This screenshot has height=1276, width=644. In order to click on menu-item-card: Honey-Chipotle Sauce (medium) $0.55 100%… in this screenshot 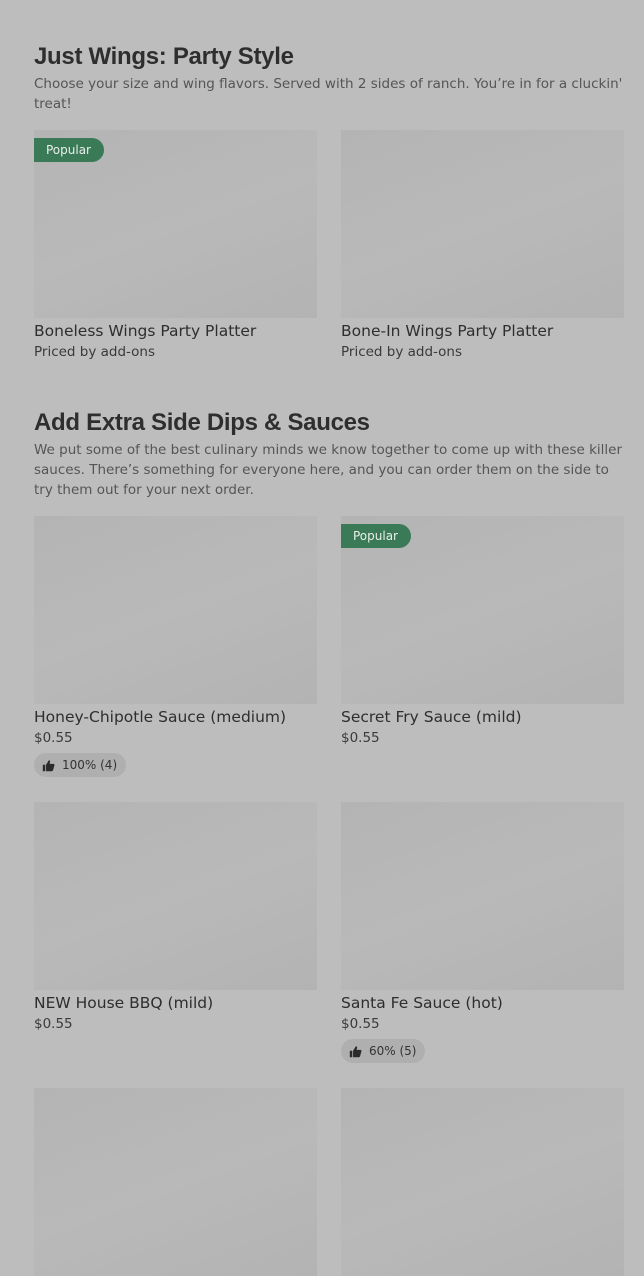, I will do `click(175, 647)`.